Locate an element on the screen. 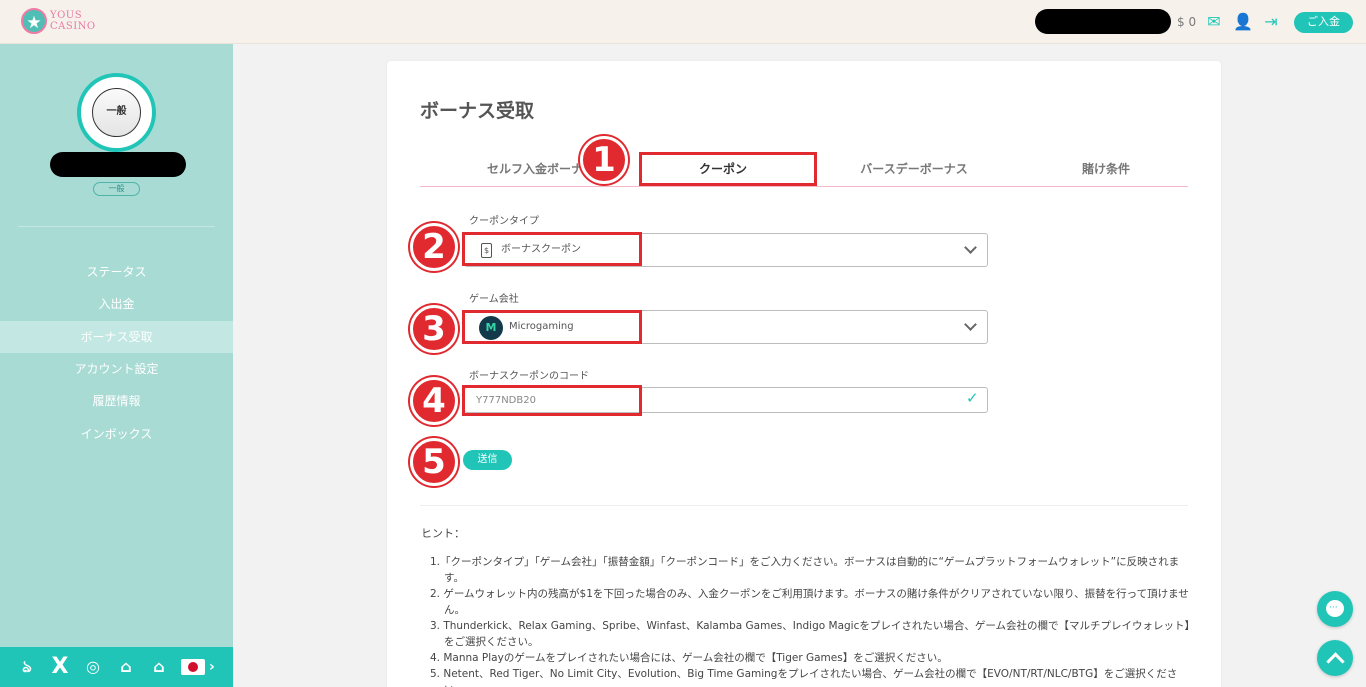 The width and height of the screenshot is (1366, 687). x-twitter-icon: X is located at coordinates (60, 667).